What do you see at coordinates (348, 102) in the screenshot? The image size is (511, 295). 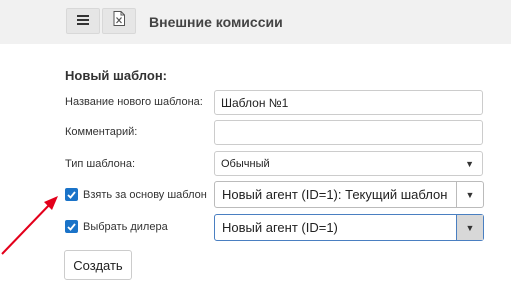 I see `template-name-input: Шаблон №1` at bounding box center [348, 102].